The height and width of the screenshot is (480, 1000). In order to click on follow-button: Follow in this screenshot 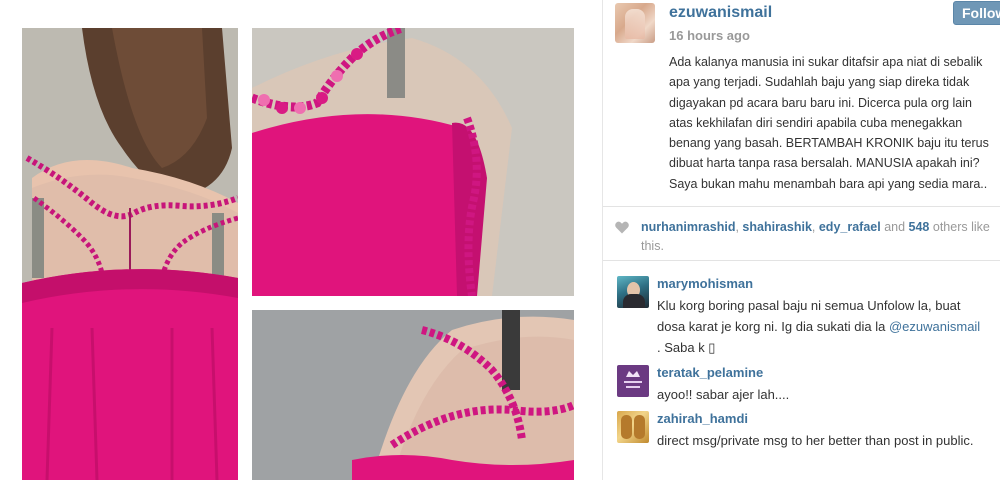, I will do `click(976, 13)`.